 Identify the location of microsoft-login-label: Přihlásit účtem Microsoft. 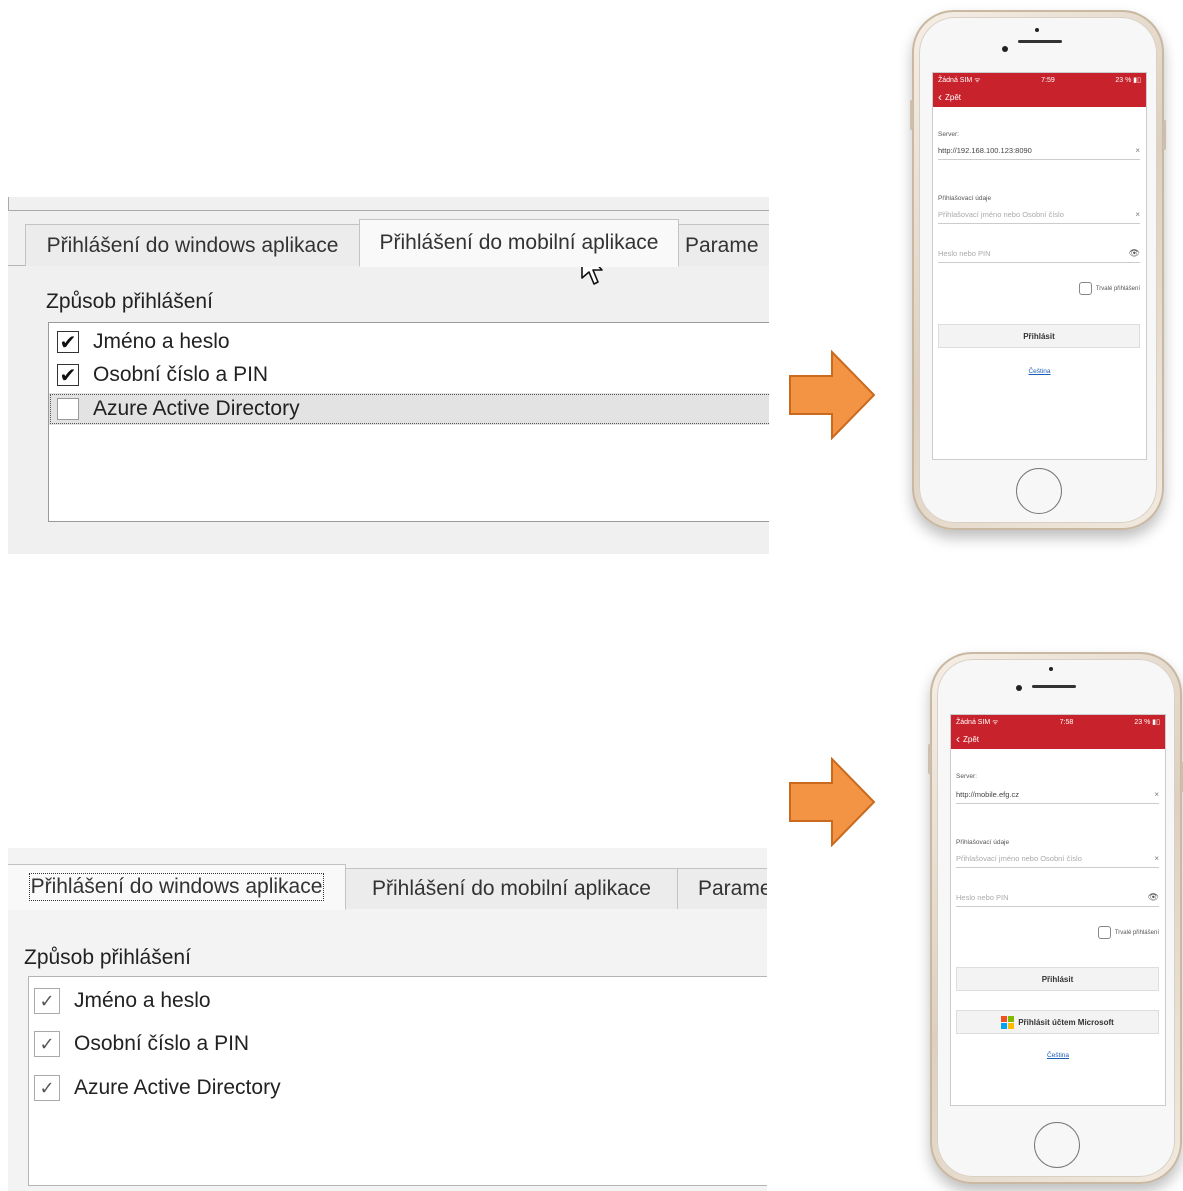
(1066, 1022).